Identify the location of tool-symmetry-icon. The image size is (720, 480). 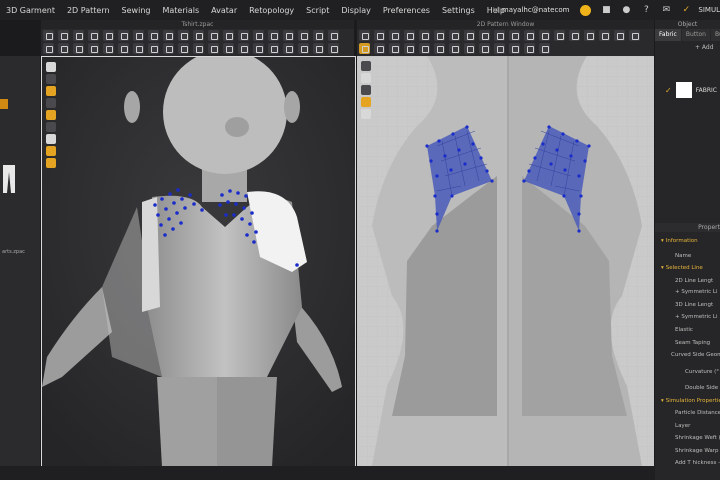
(288, 48).